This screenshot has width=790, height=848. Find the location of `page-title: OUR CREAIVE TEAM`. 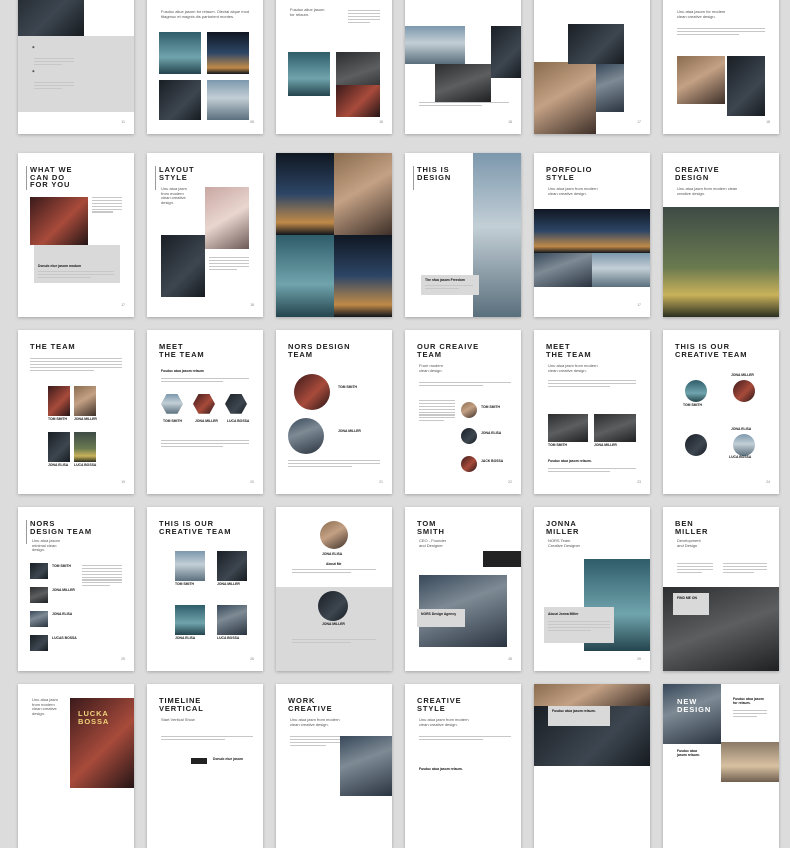

page-title: OUR CREAIVE TEAM is located at coordinates (448, 350).